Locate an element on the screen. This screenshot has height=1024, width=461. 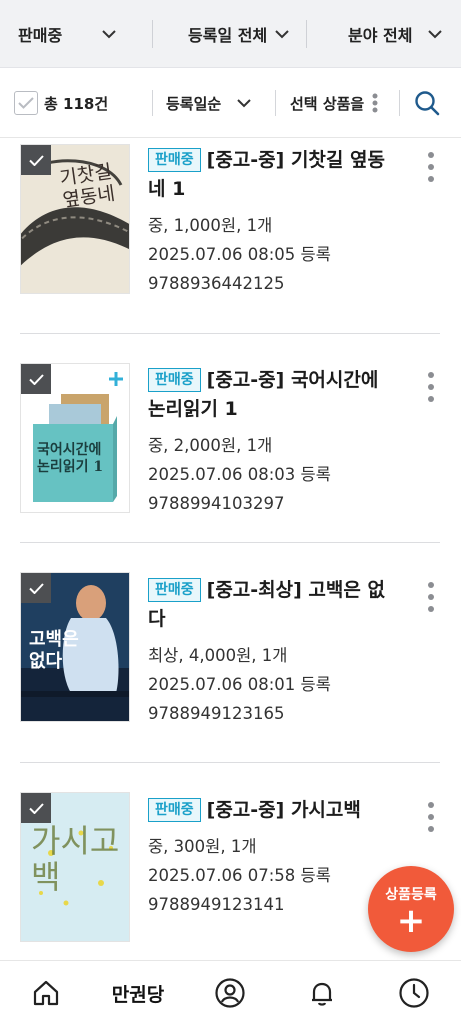
item-condition-price: 중, 300원, 1개 is located at coordinates (202, 846).